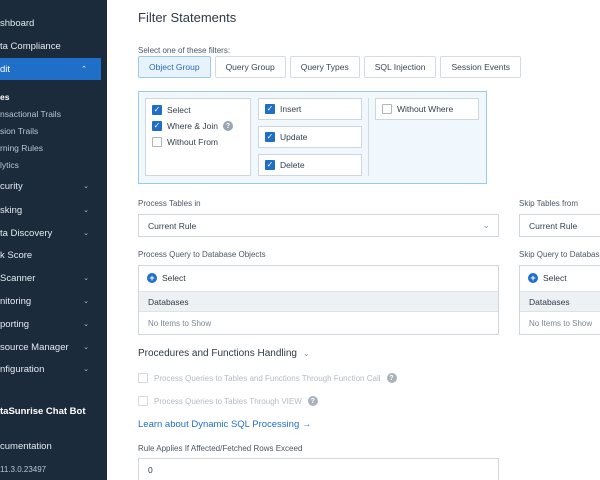 The image size is (600, 480). I want to click on sidebar-item-label: k Score, so click(16, 255).